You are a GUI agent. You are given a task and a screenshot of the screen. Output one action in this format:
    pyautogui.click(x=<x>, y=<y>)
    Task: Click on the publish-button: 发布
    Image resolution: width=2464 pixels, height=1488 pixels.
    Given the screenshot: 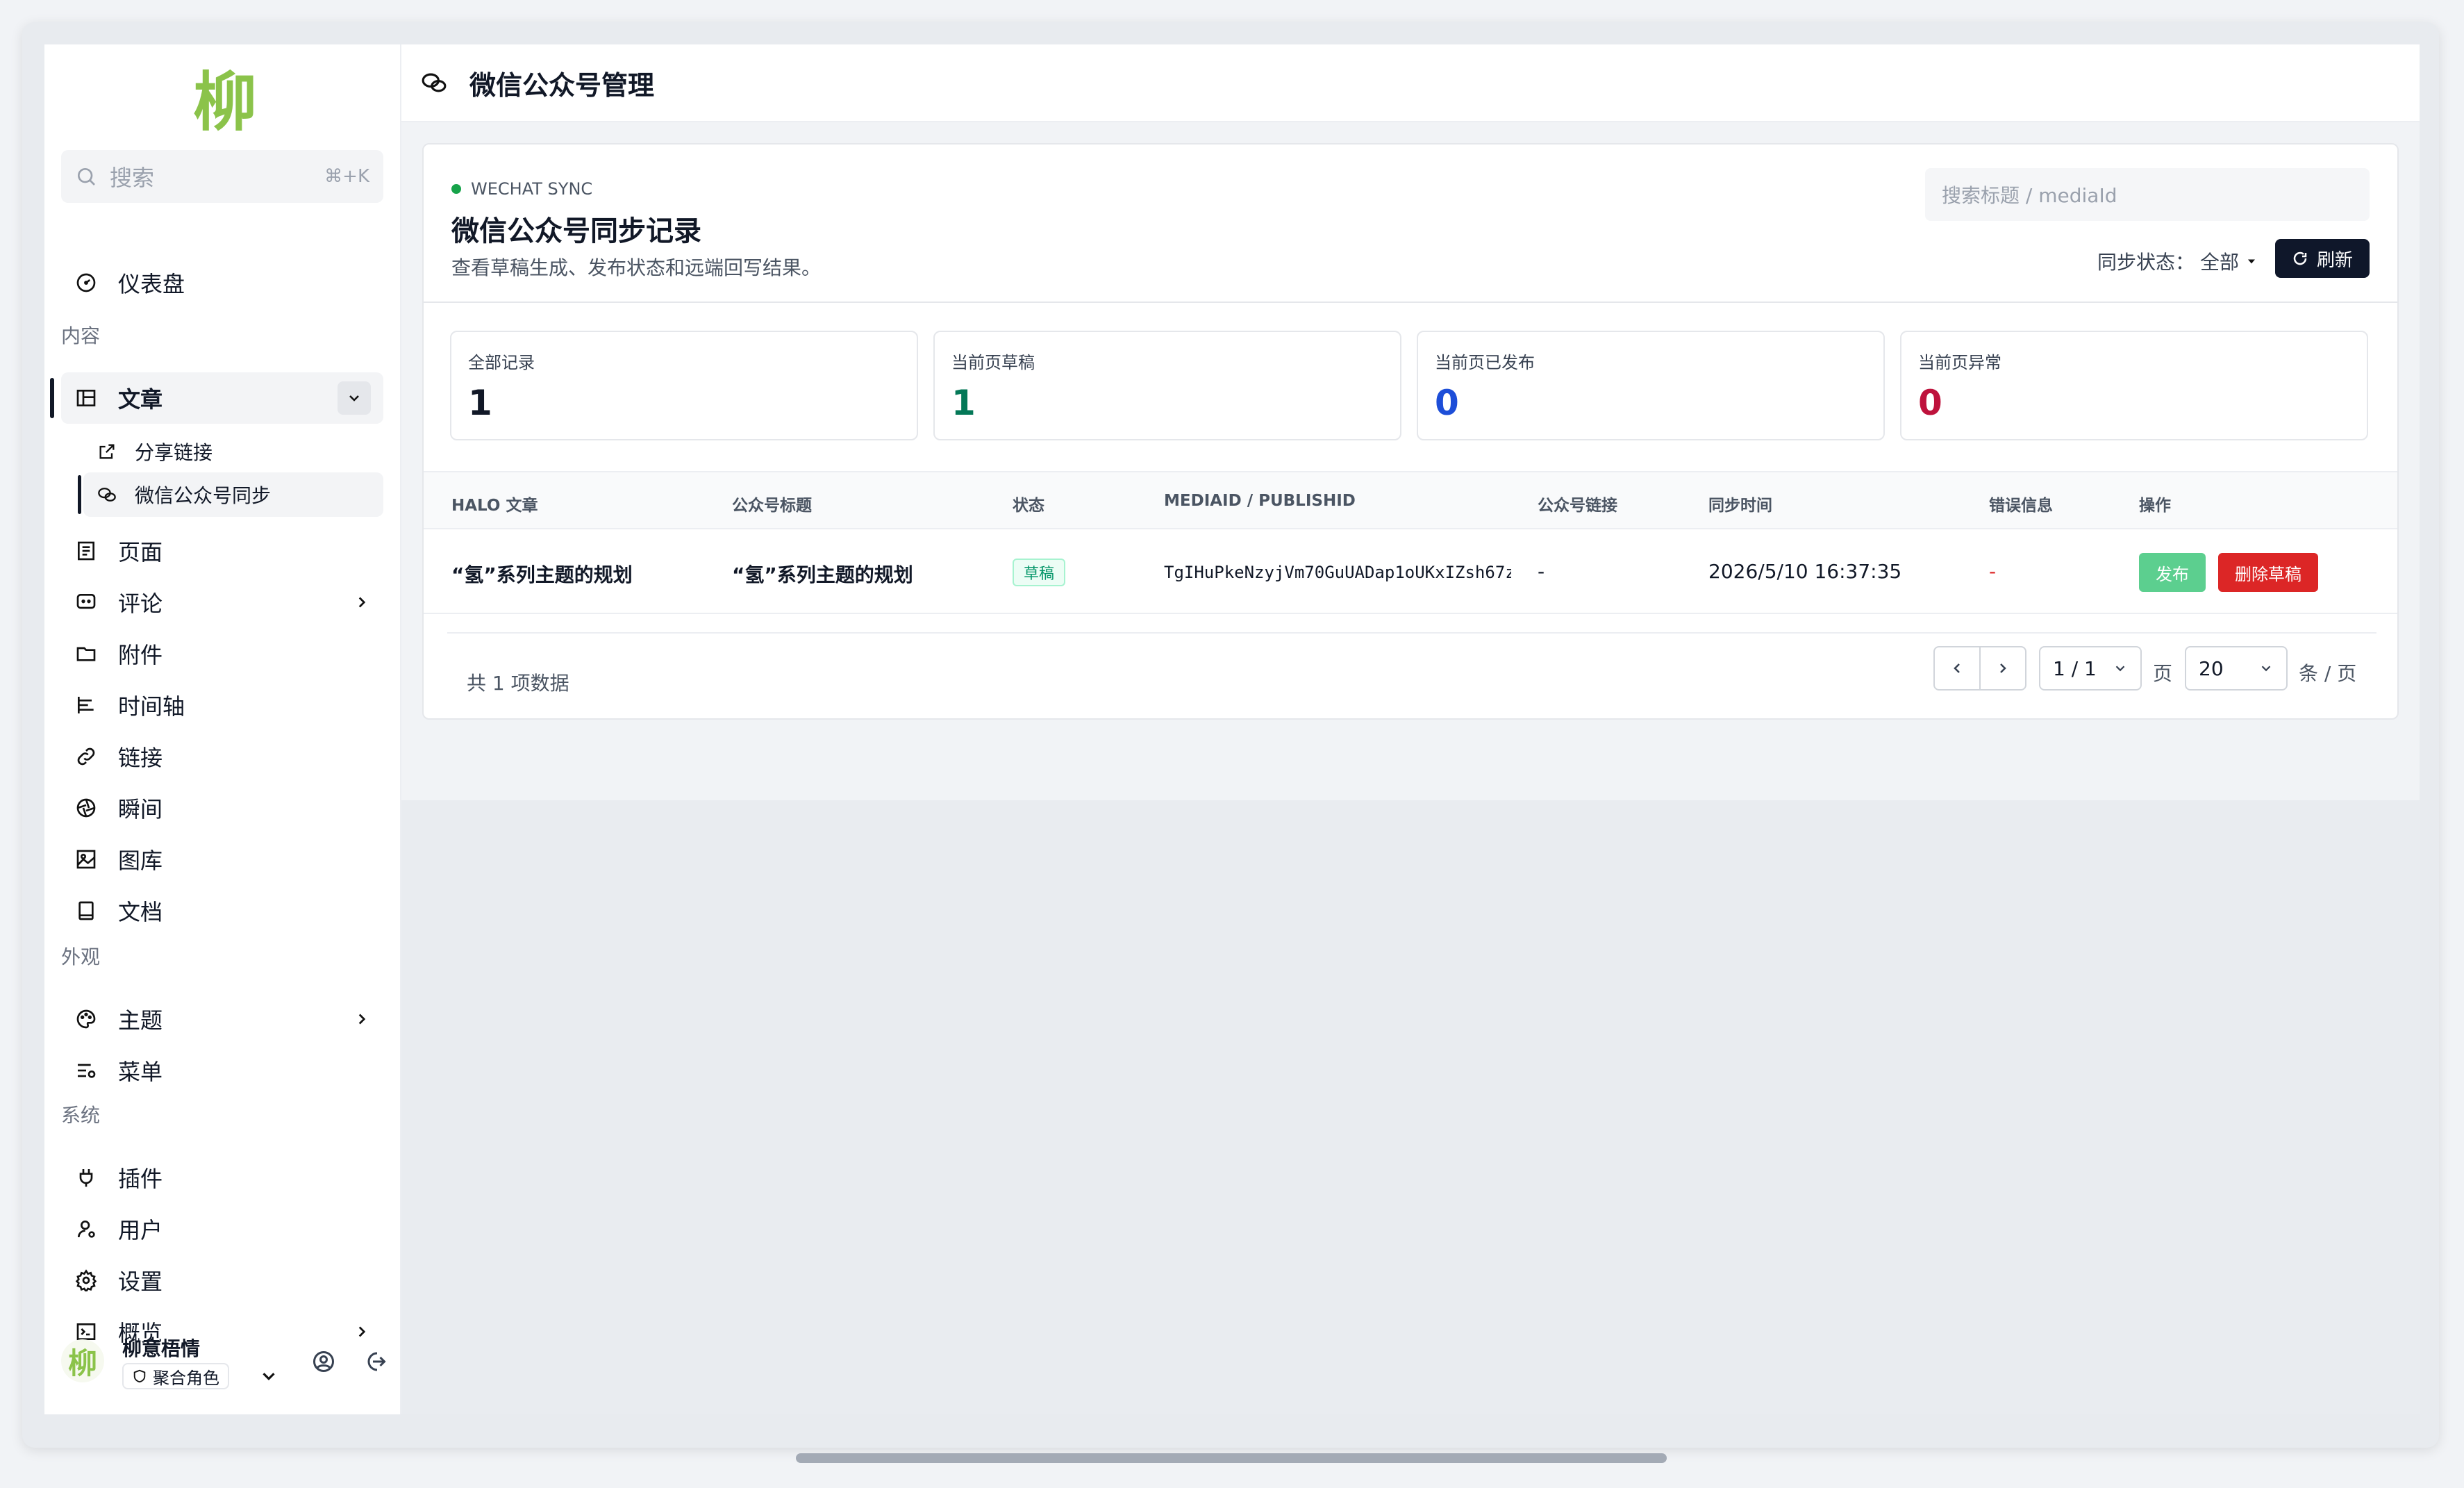 What is the action you would take?
    pyautogui.click(x=2172, y=572)
    